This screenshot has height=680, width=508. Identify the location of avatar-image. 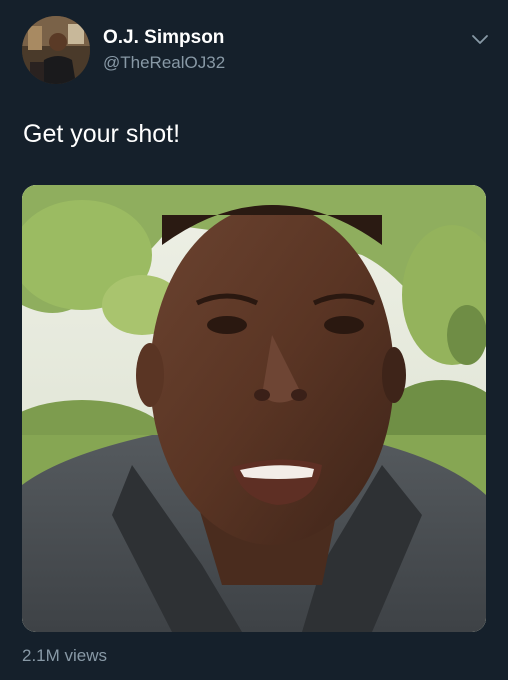
(56, 50).